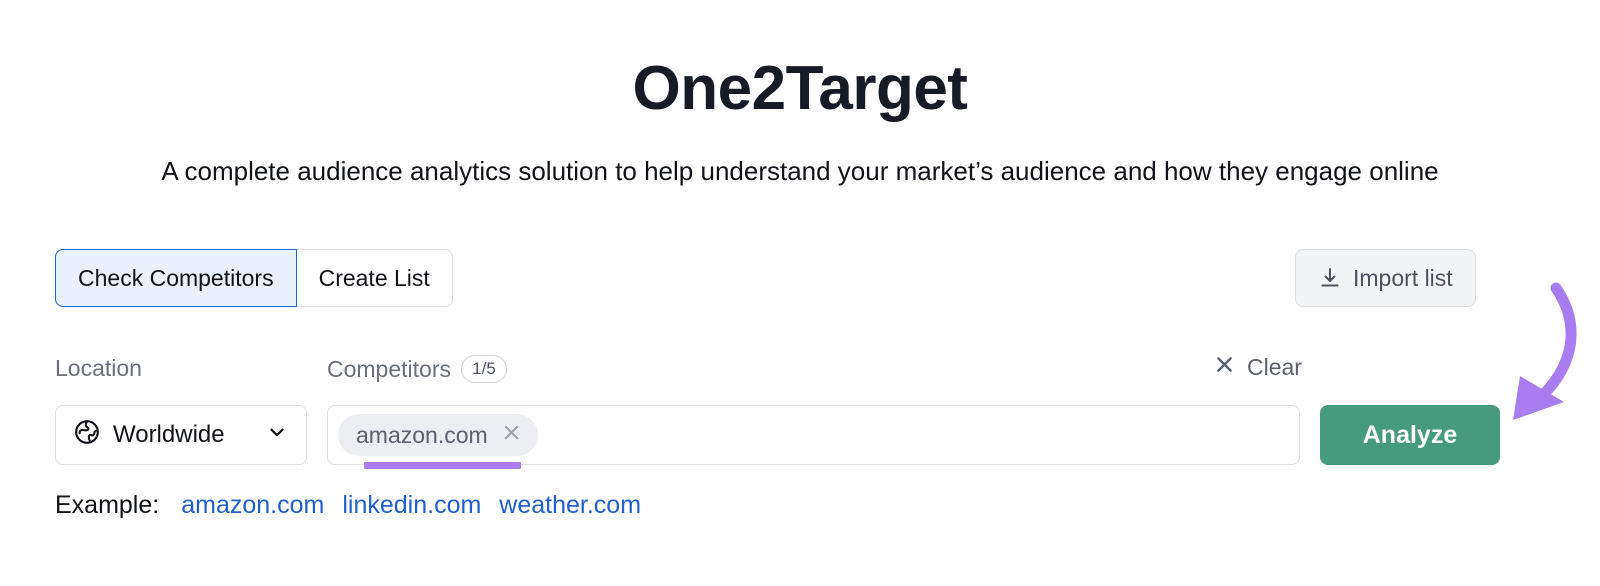 Image resolution: width=1600 pixels, height=586 pixels. Describe the element at coordinates (1330, 278) in the screenshot. I see `download-icon` at that location.